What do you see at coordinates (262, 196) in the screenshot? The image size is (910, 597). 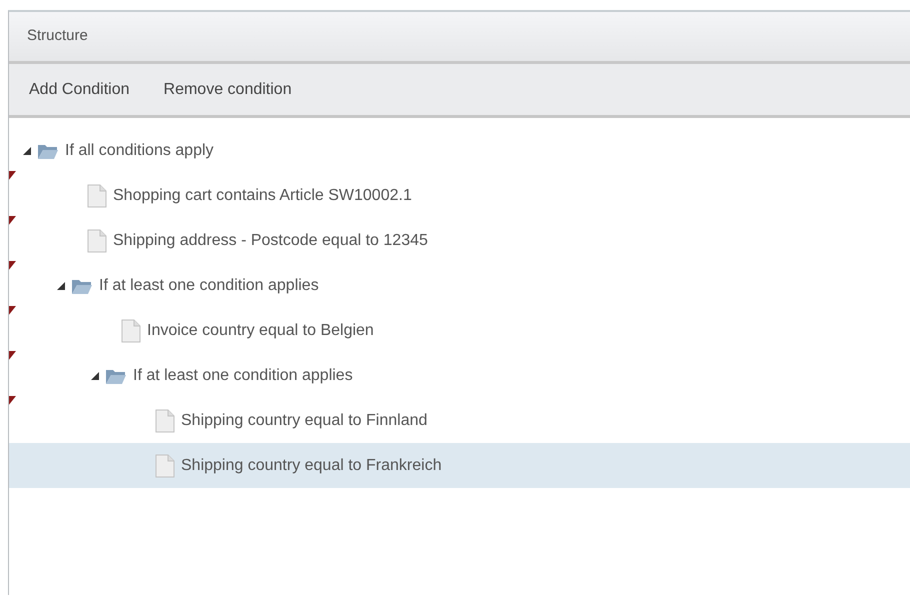 I see `tree-label: Shopping cart contains Article SW10002.1` at bounding box center [262, 196].